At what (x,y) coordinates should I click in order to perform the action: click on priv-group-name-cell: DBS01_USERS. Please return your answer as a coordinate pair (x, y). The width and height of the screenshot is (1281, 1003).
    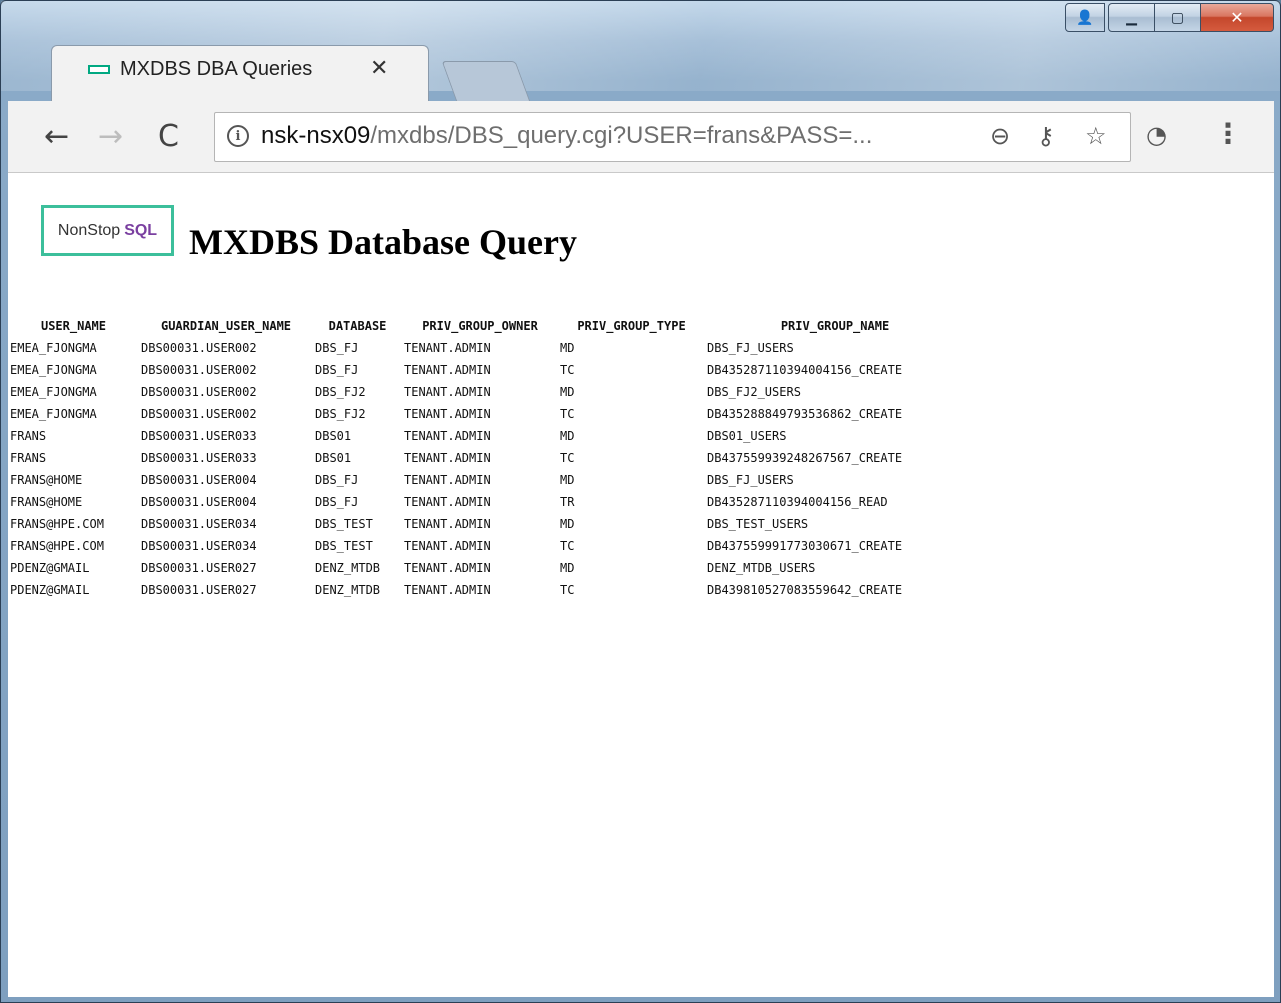
    Looking at the image, I should click on (747, 436).